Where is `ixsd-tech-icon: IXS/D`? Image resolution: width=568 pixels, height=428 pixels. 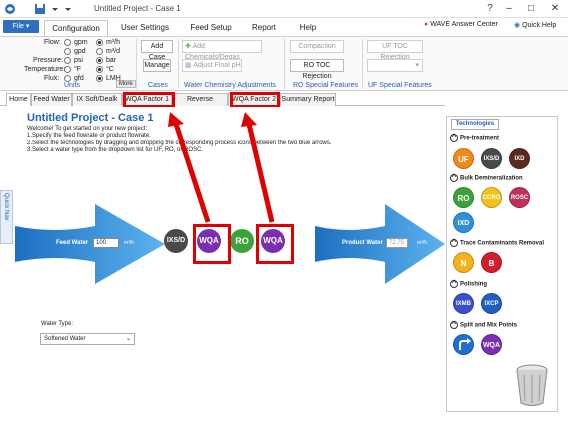
ixsd-tech-icon: IXS/D is located at coordinates (491, 158).